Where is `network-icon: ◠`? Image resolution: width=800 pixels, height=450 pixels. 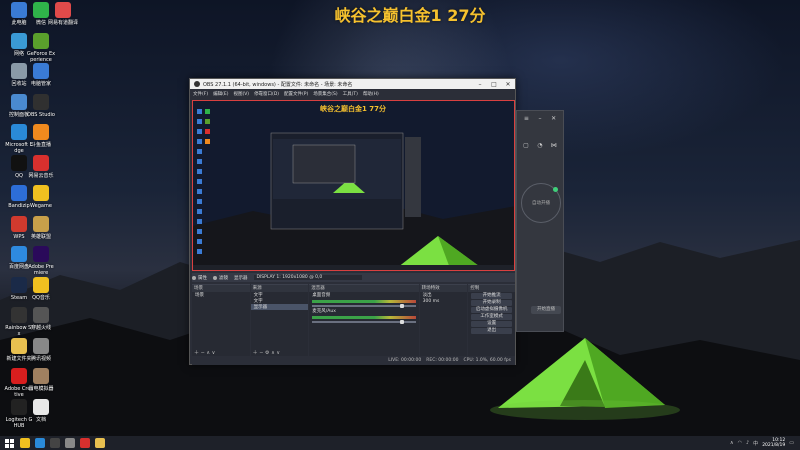
network-icon: ◠ is located at coordinates (740, 443).